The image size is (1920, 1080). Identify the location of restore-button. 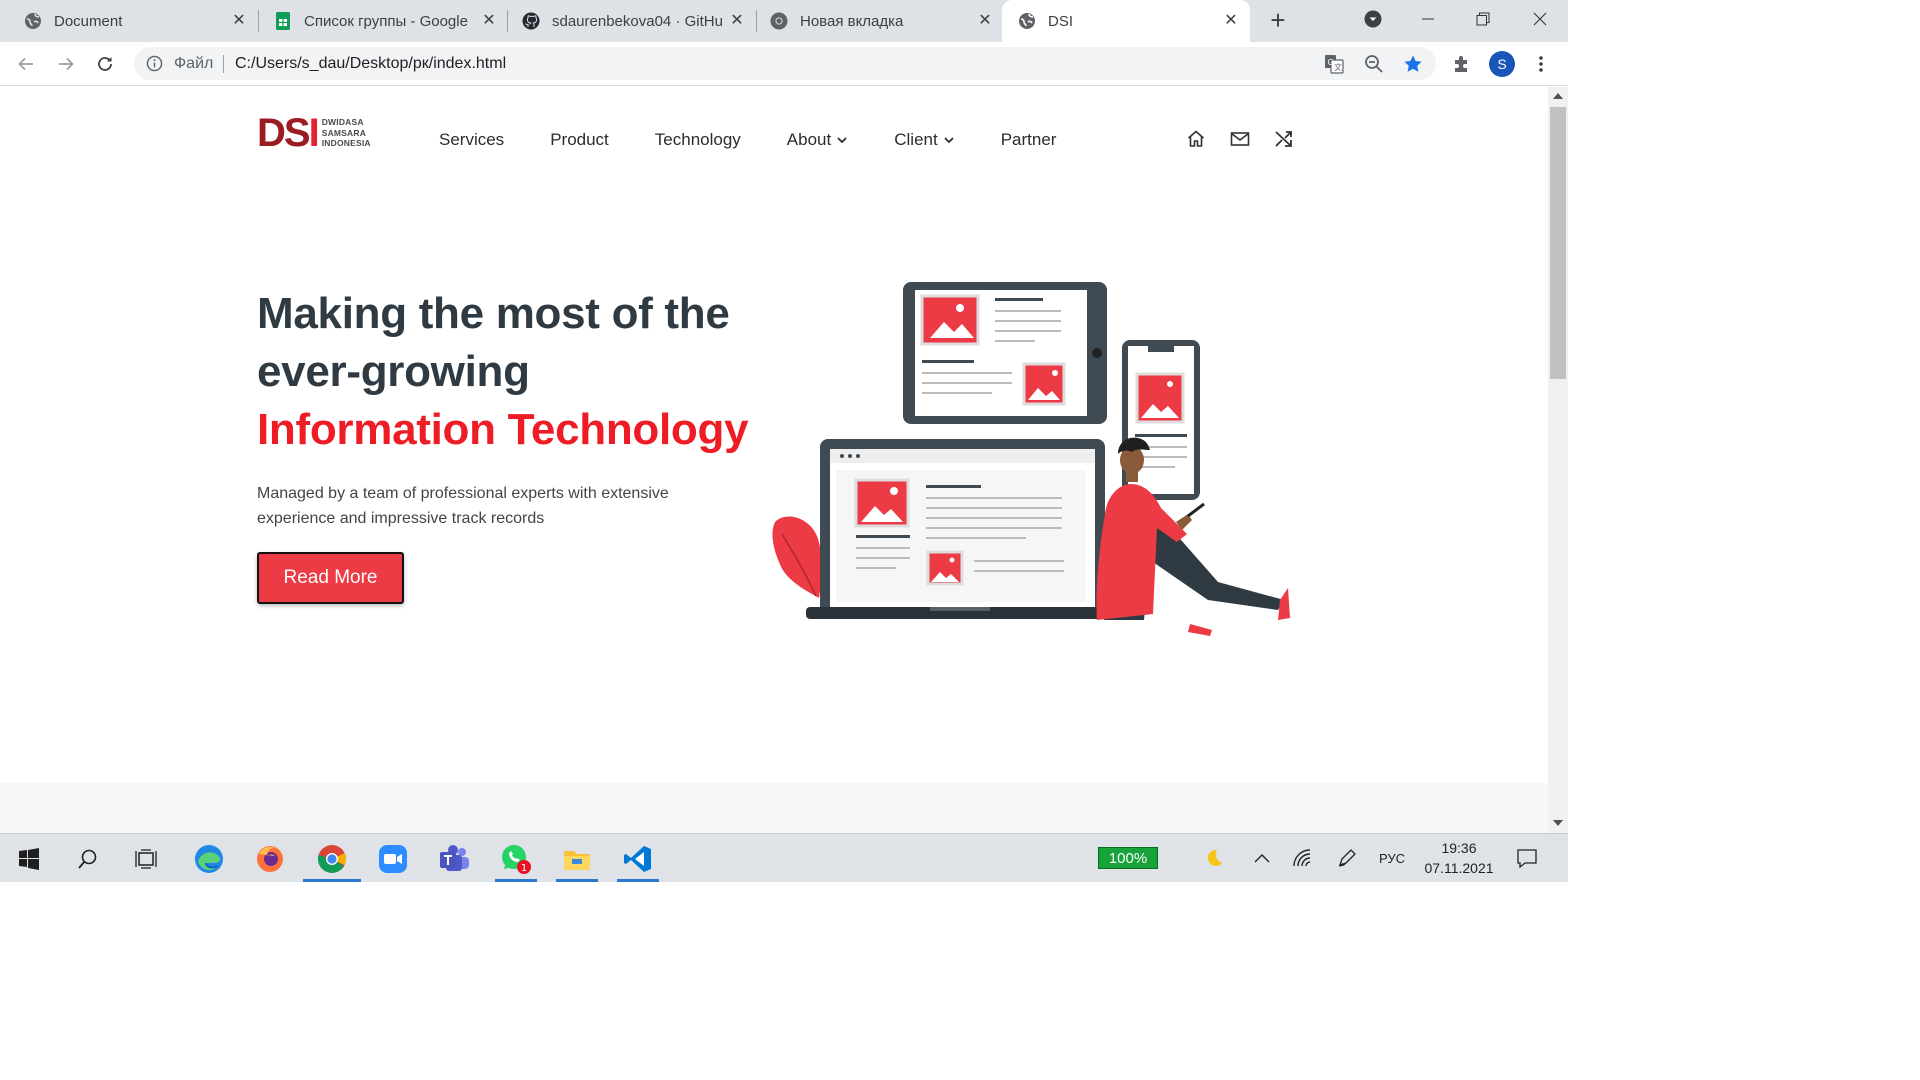
(1483, 19).